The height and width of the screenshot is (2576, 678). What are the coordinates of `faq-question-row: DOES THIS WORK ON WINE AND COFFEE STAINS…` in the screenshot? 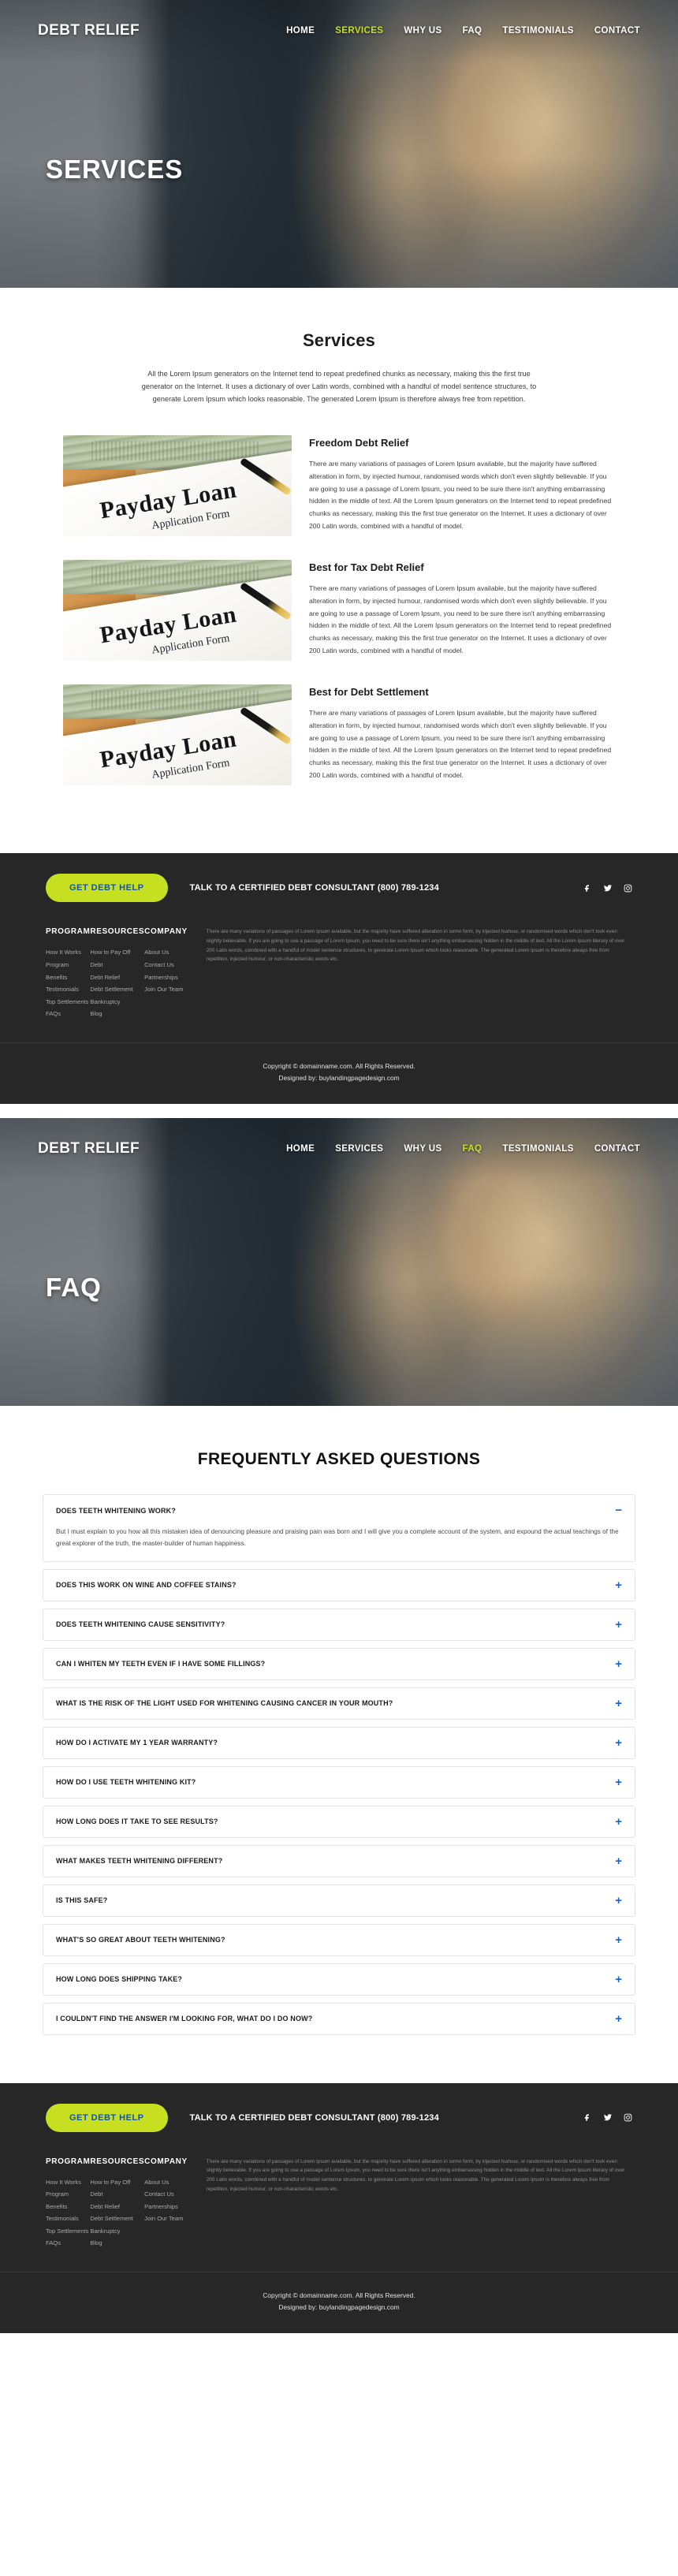 It's located at (339, 1585).